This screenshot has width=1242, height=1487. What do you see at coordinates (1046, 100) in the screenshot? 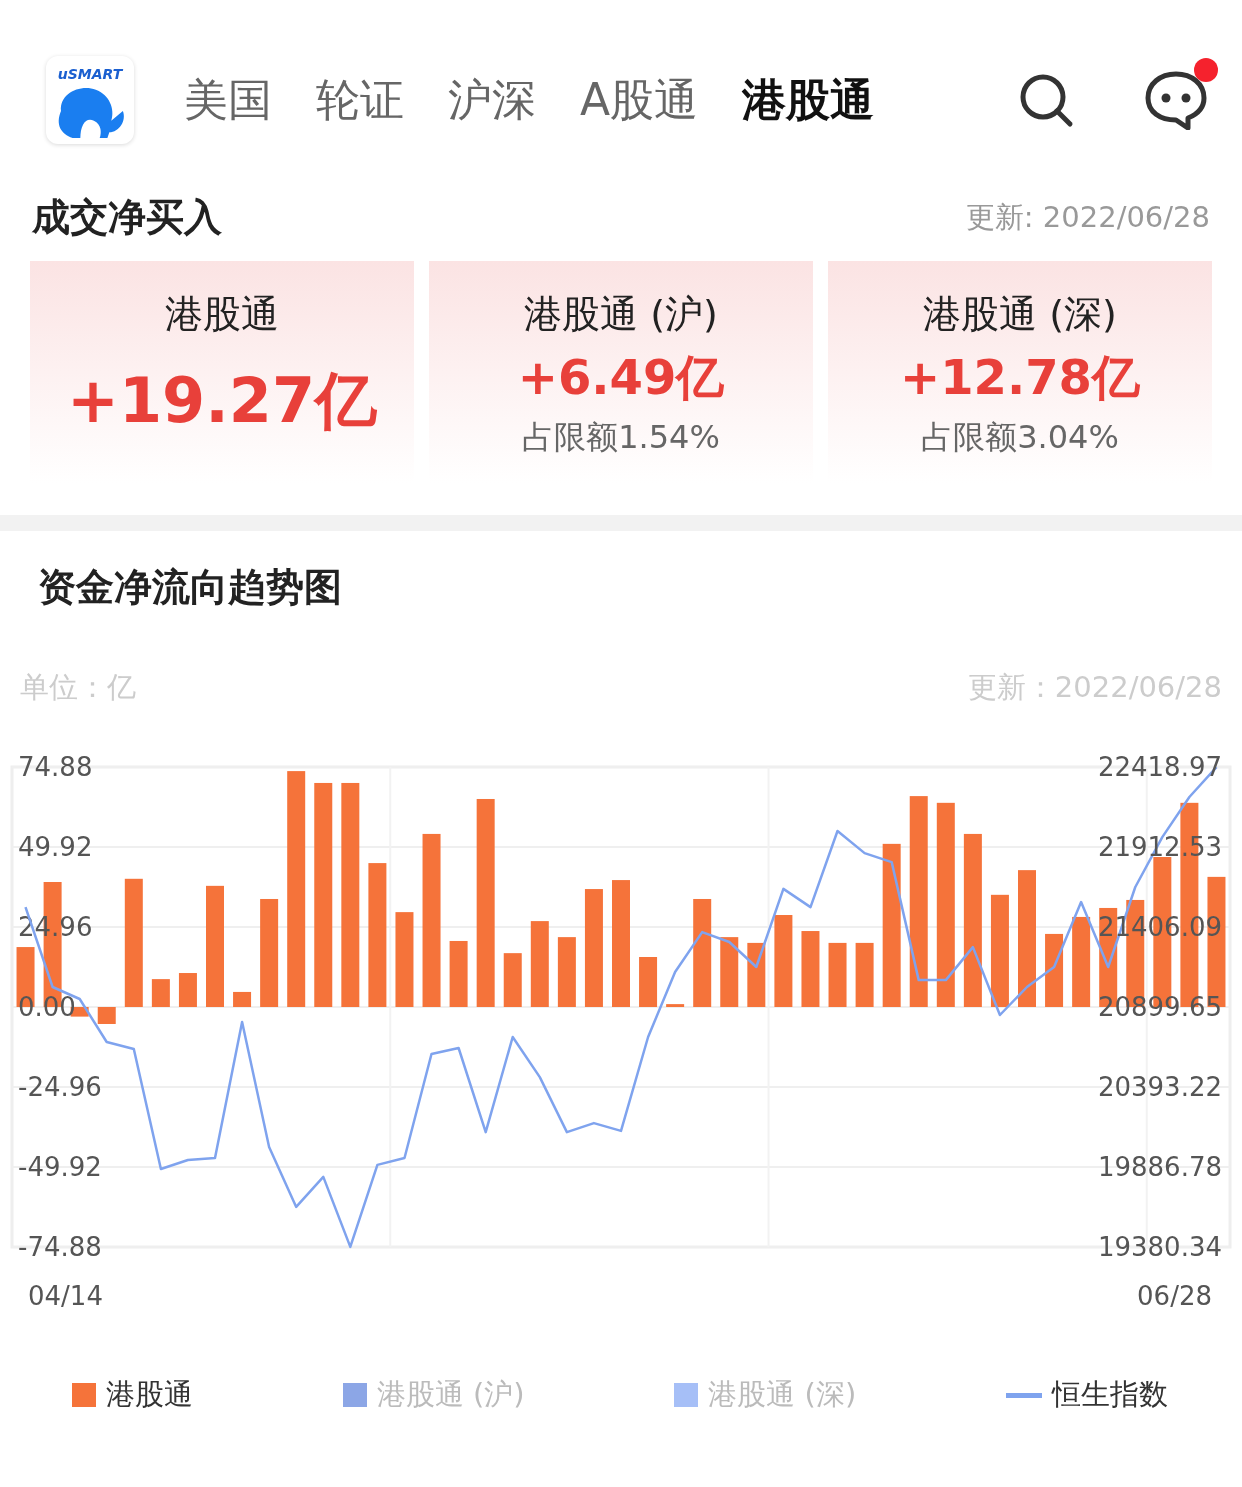
I see `search-icon` at bounding box center [1046, 100].